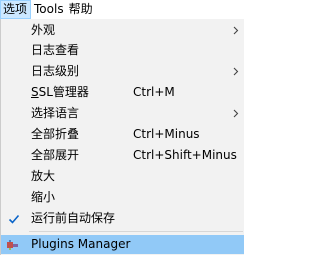 This screenshot has height=255, width=320. Describe the element at coordinates (80, 9) in the screenshot. I see `menu-help: 帮助` at that location.